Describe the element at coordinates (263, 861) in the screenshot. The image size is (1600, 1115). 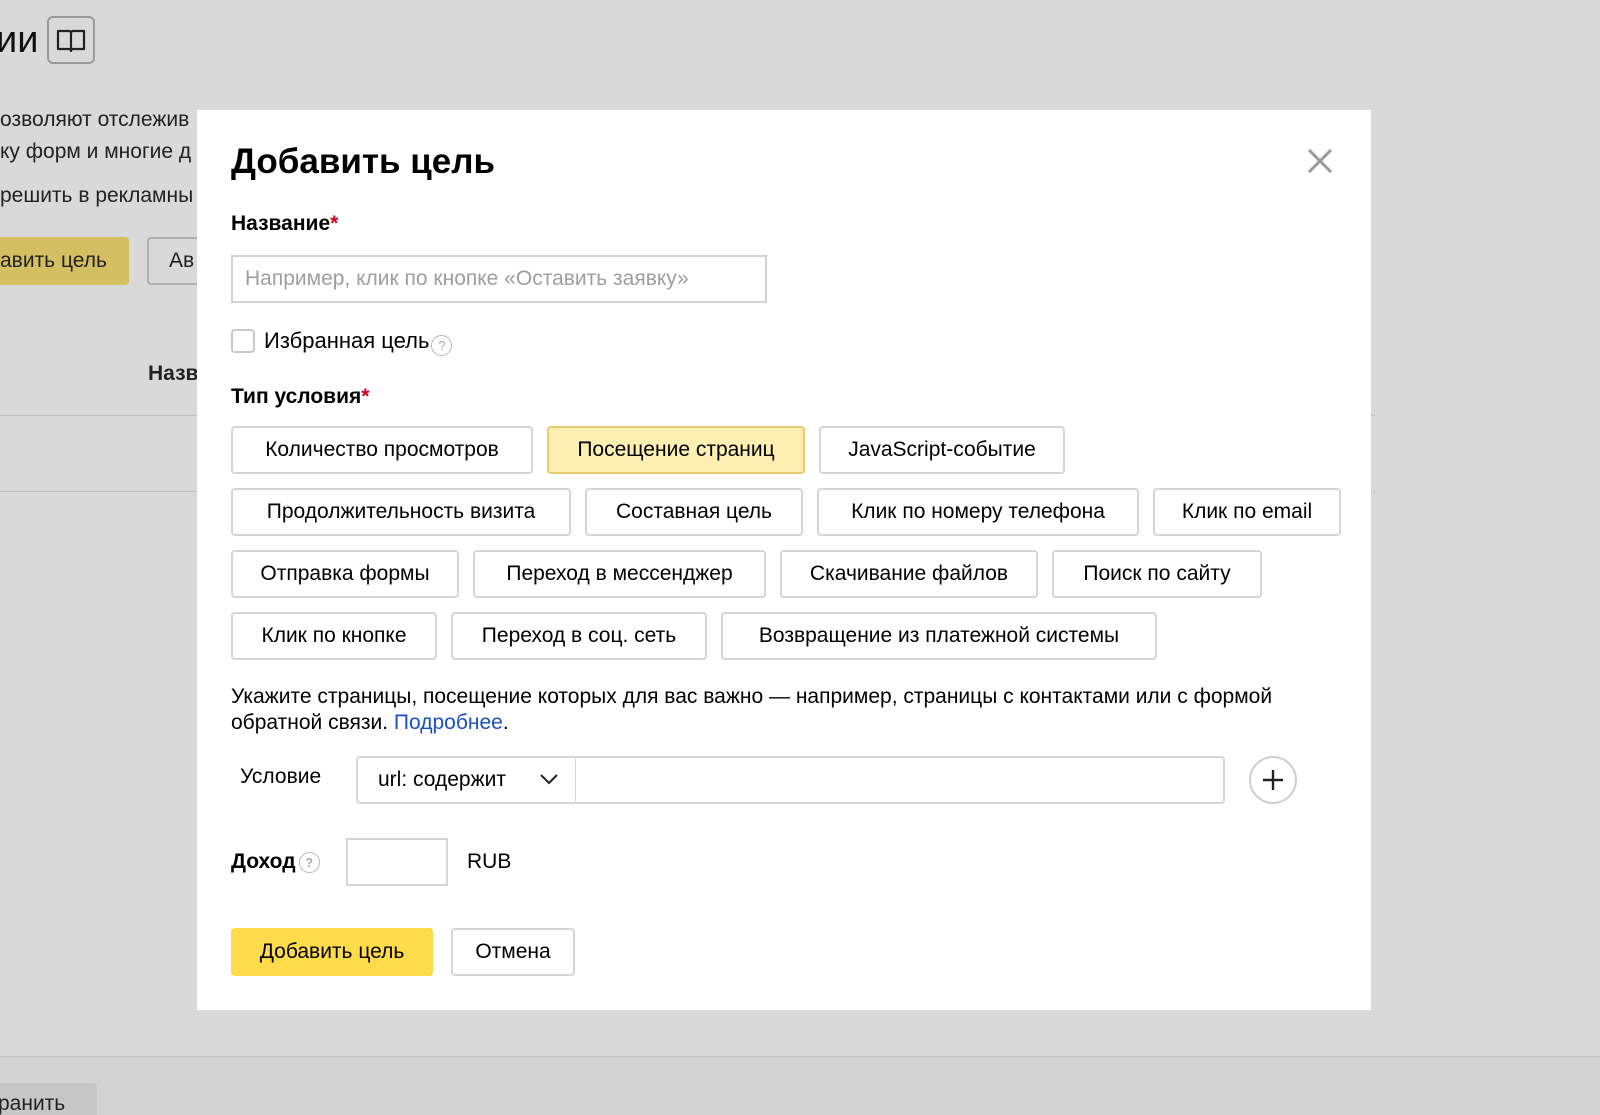
I see `income-label-text: Доход` at that location.